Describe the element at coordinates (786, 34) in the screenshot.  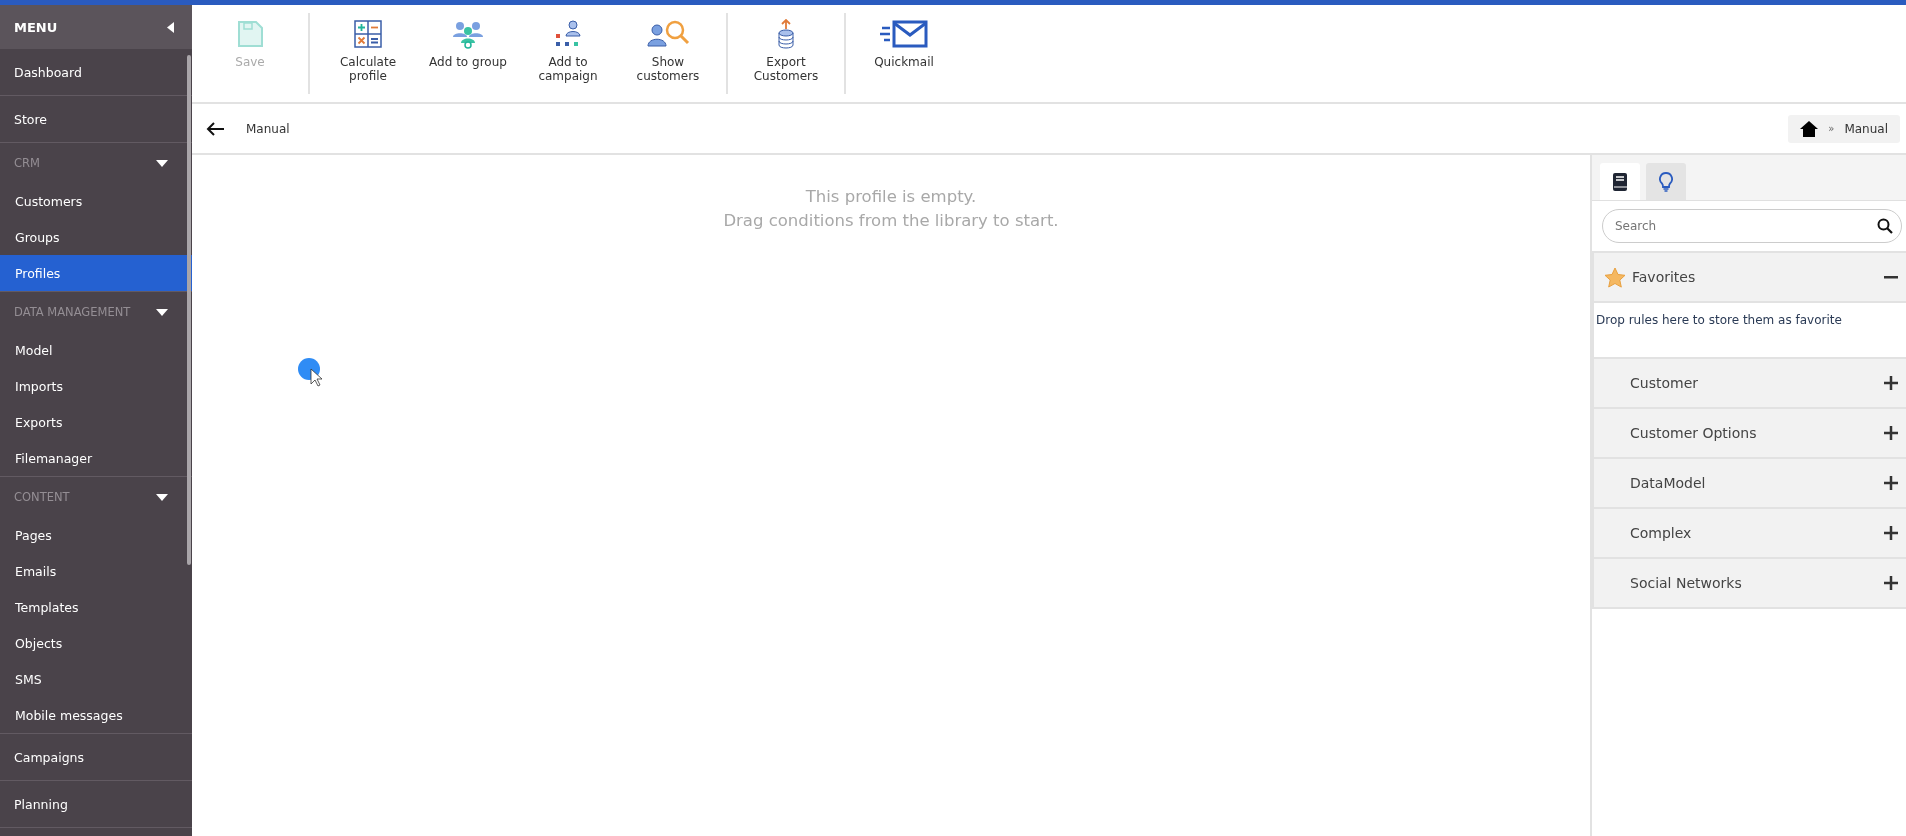
I see `database-arrow-icon` at that location.